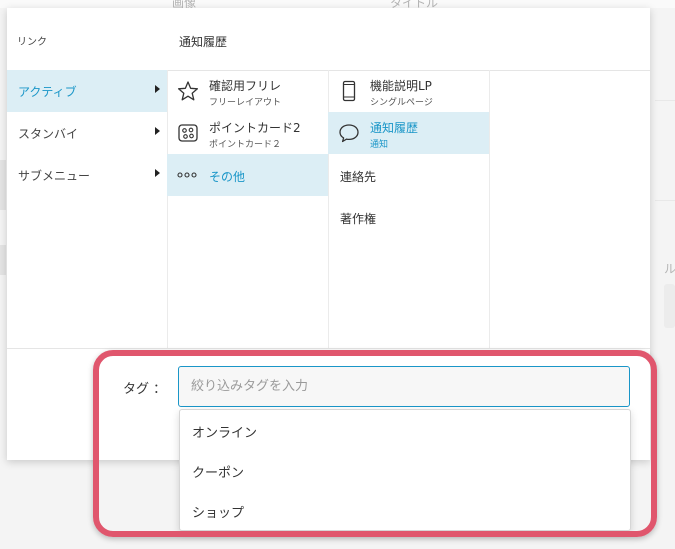 The width and height of the screenshot is (675, 549). I want to click on page-column: 確認用フリレ フリーレイアウト ポイントカード2 ポイントカード２ その他, so click(248, 209).